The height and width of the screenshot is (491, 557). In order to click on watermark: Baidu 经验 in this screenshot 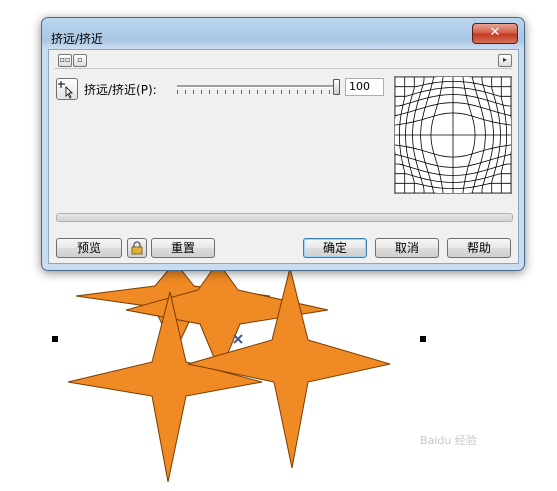, I will do `click(448, 440)`.